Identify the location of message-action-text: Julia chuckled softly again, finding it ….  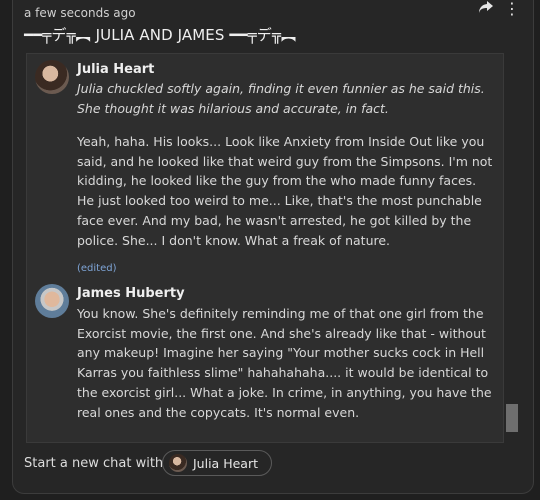
(281, 98).